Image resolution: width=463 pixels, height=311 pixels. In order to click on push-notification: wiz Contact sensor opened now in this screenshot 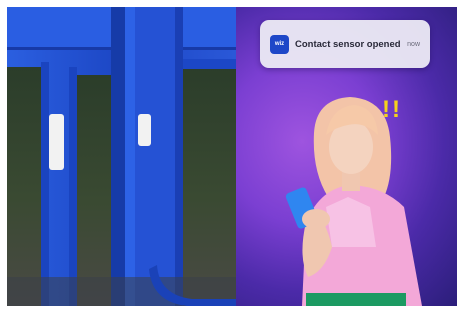, I will do `click(345, 44)`.